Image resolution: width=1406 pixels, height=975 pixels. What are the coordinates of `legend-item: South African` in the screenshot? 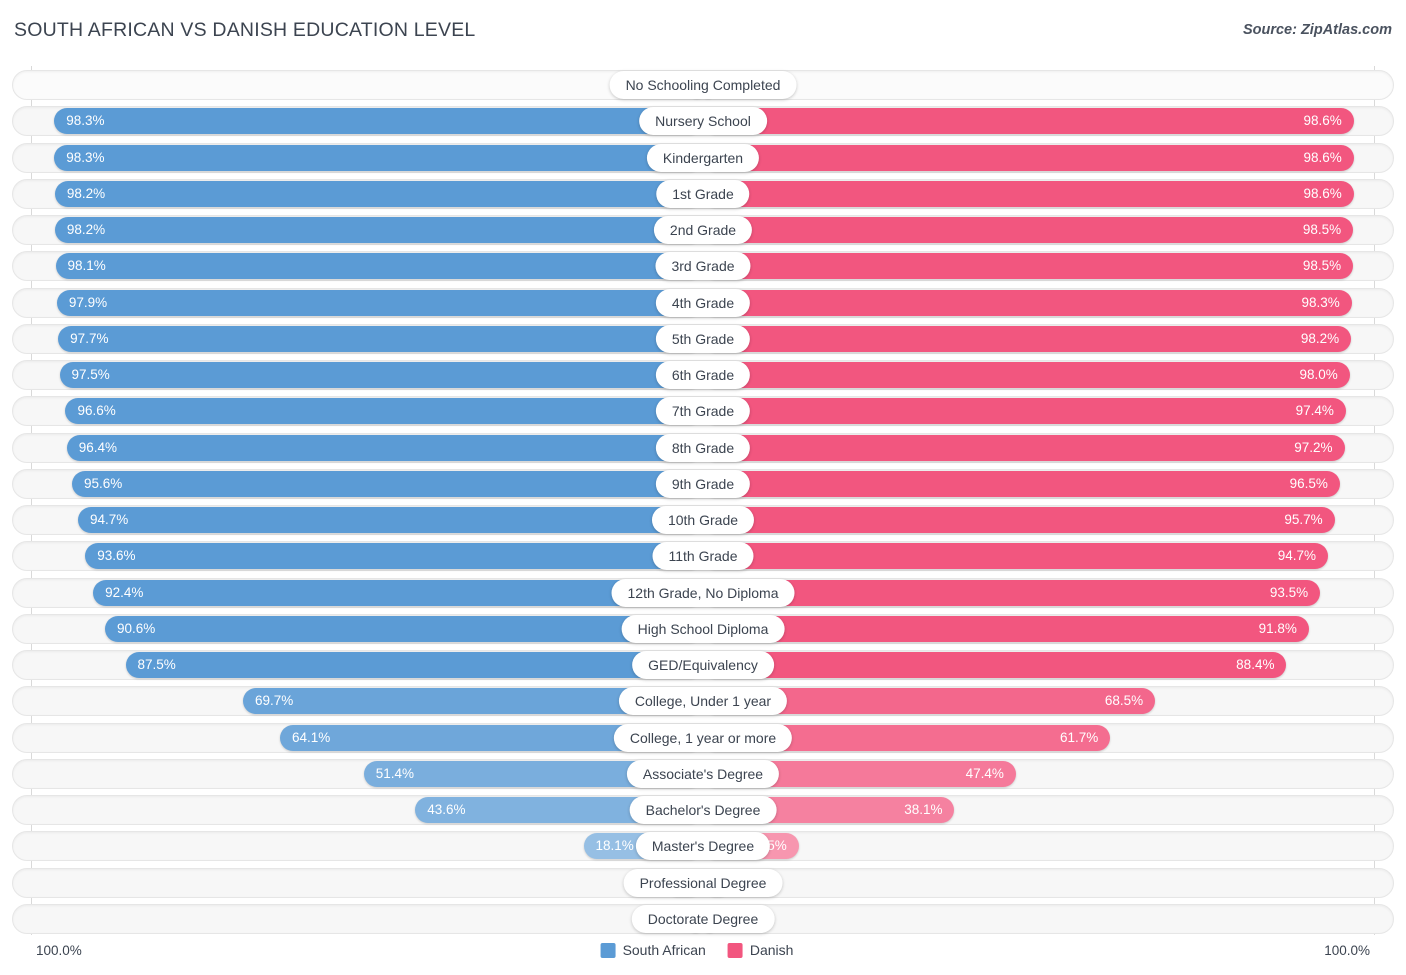 It's located at (653, 950).